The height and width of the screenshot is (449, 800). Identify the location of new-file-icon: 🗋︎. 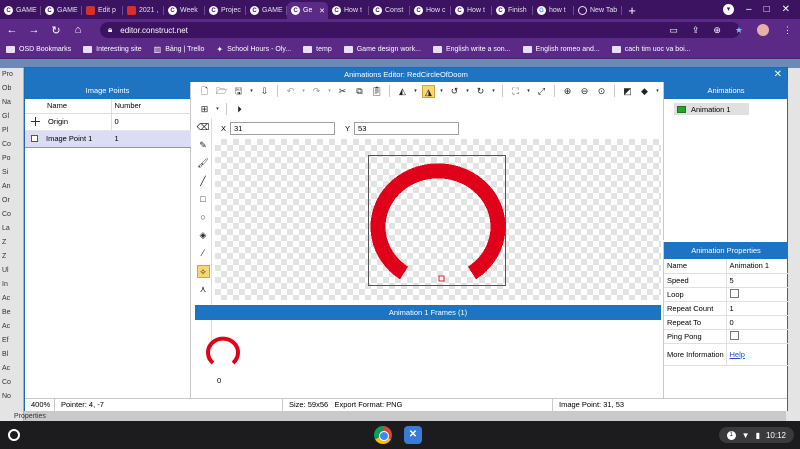
(204, 91).